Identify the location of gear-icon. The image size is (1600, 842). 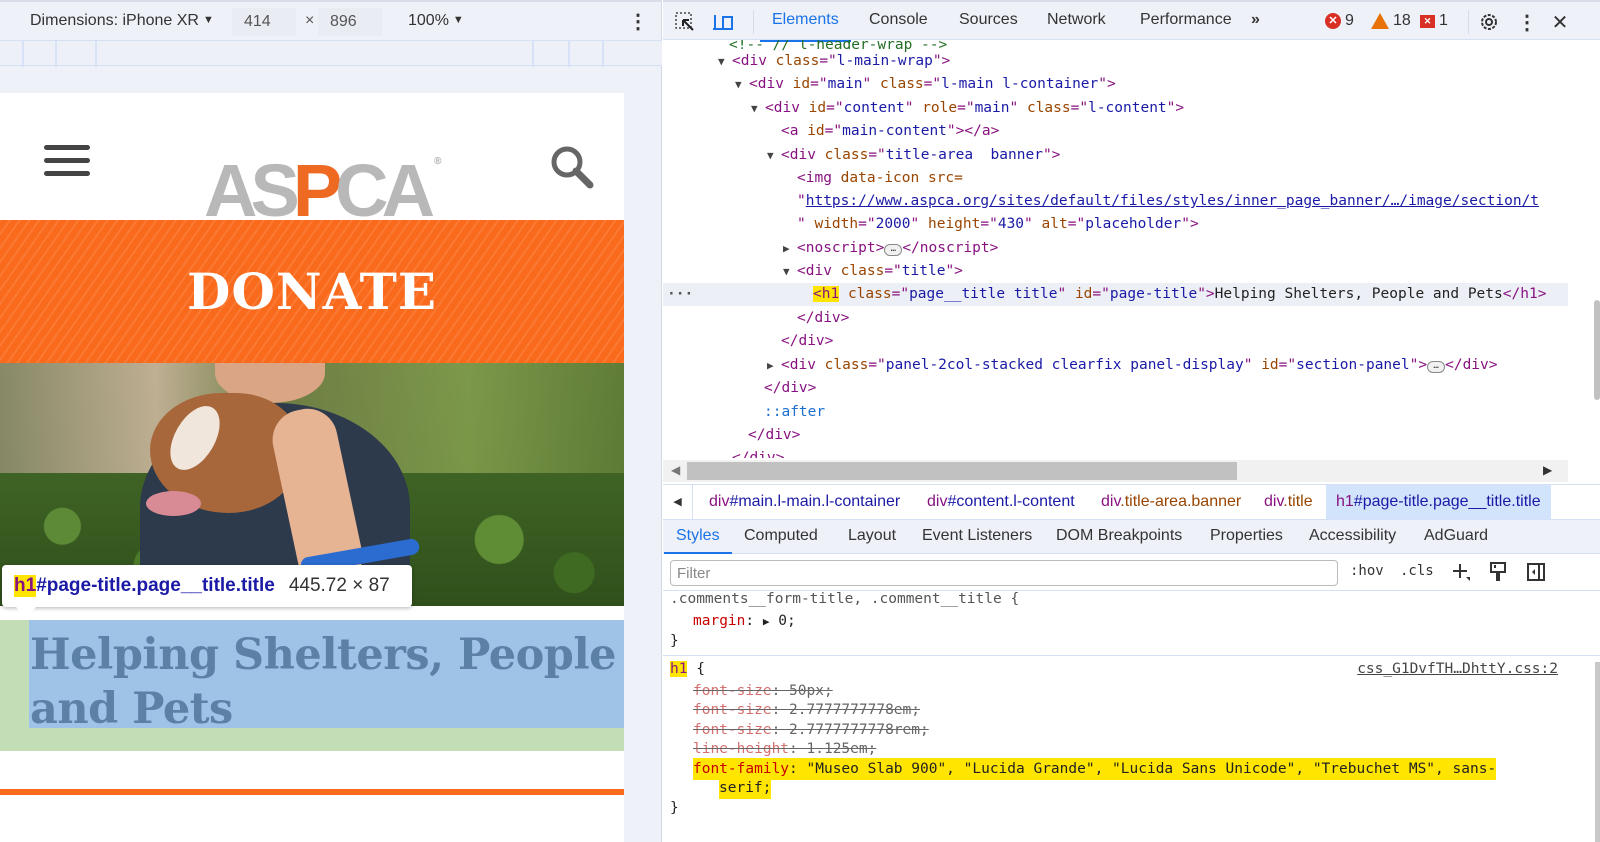
(1489, 22).